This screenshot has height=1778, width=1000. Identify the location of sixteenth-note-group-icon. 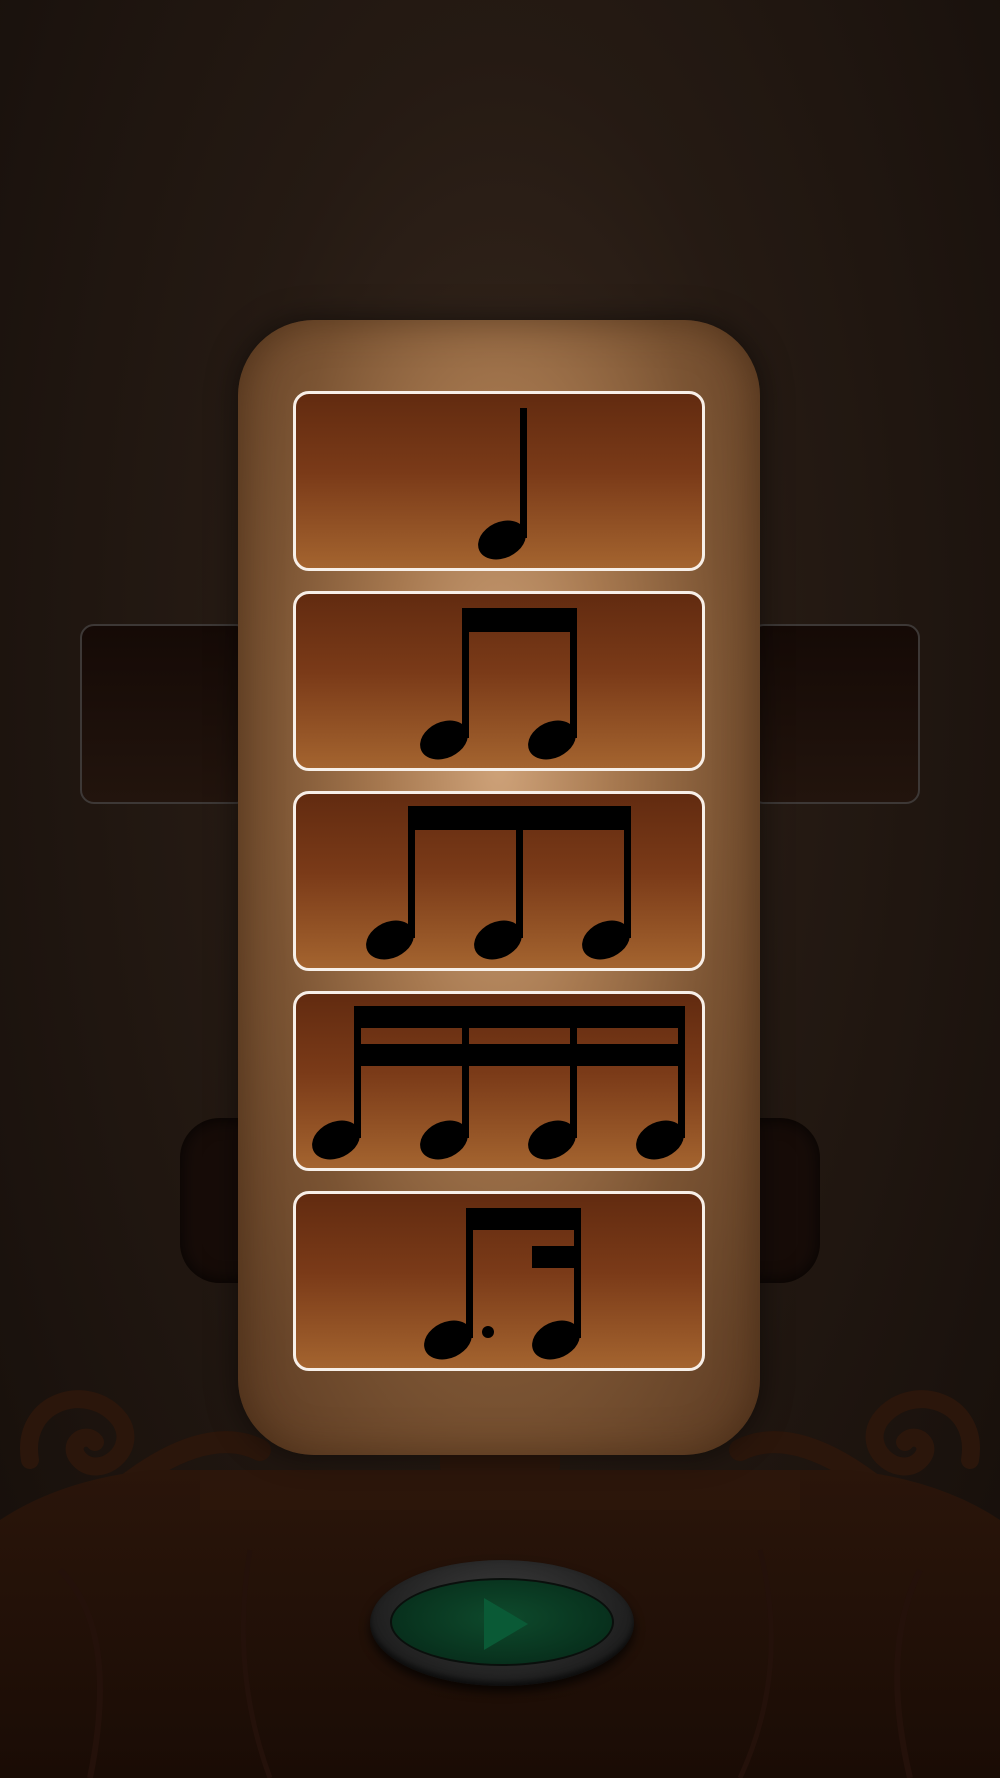
(498, 1083).